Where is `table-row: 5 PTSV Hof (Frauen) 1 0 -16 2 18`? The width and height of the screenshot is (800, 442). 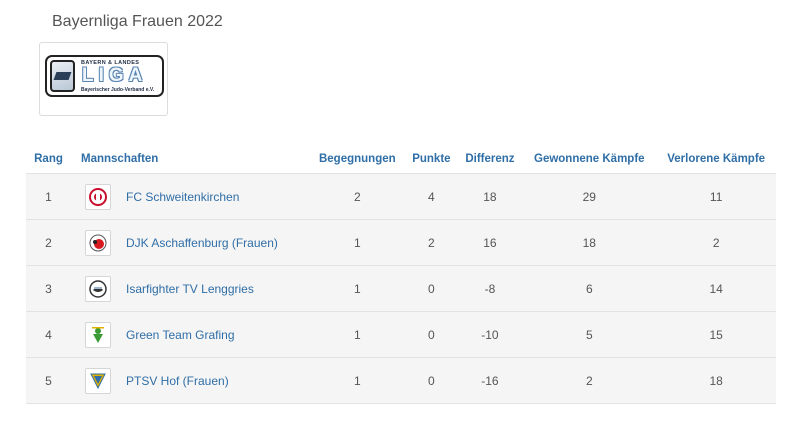 table-row: 5 PTSV Hof (Frauen) 1 0 -16 2 18 is located at coordinates (401, 380).